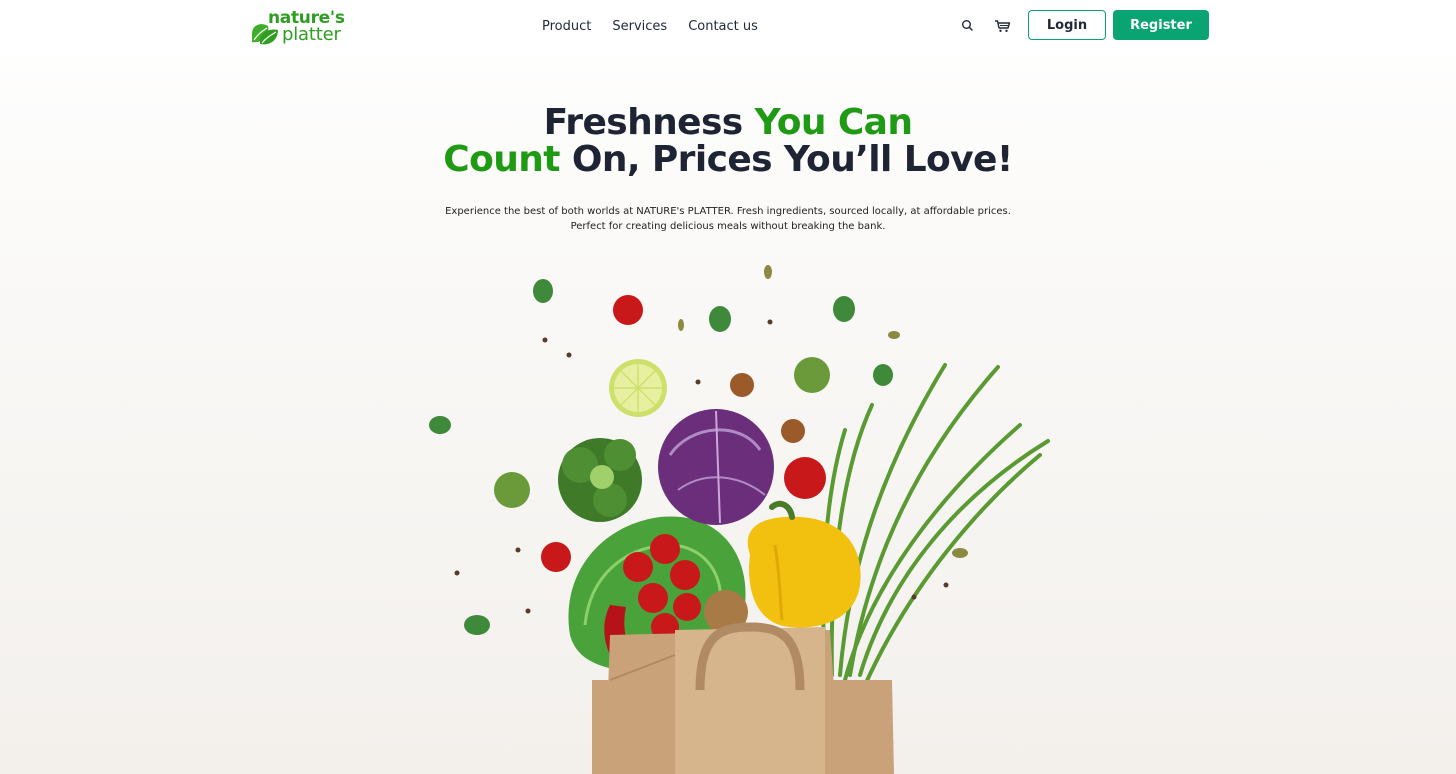 Image resolution: width=1456 pixels, height=774 pixels. I want to click on hero-title-highlight2: Count, so click(501, 159).